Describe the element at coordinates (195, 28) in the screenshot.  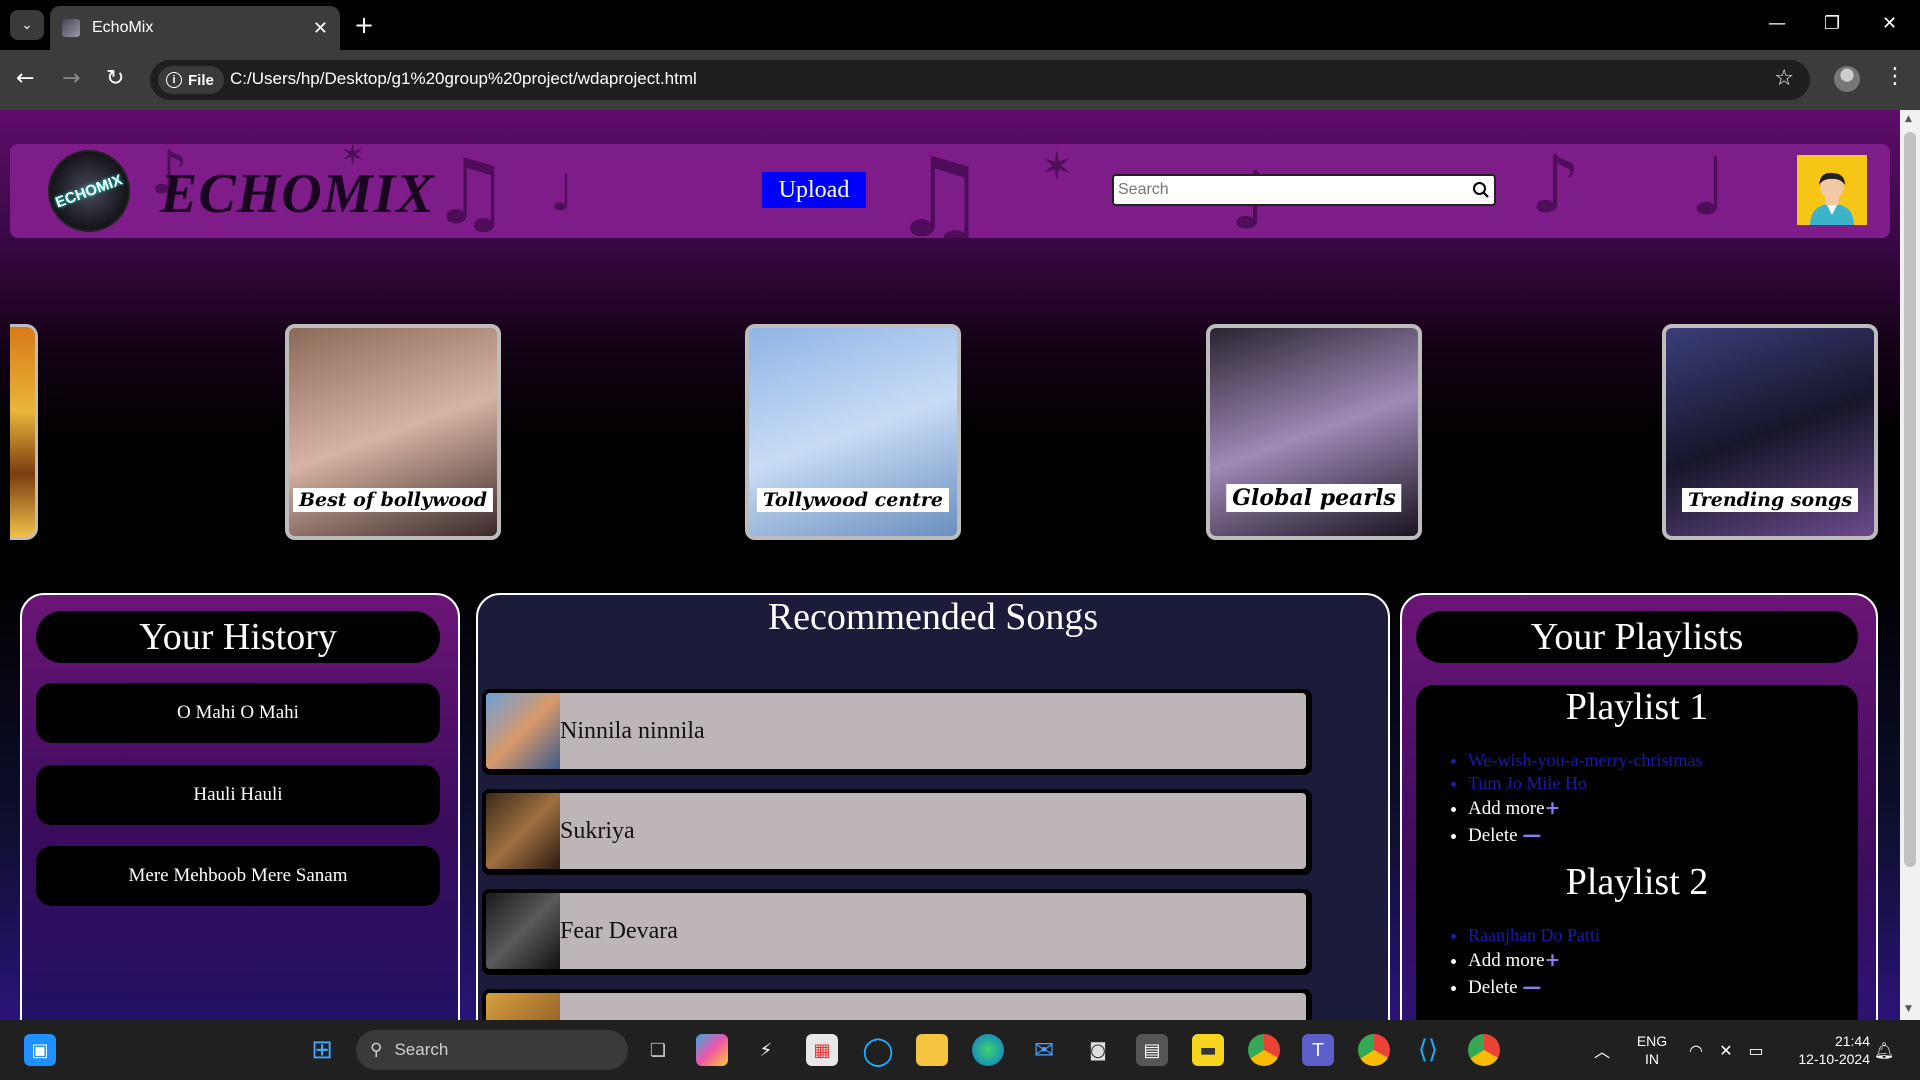
I see `browser-tab: EchoMix ✕` at that location.